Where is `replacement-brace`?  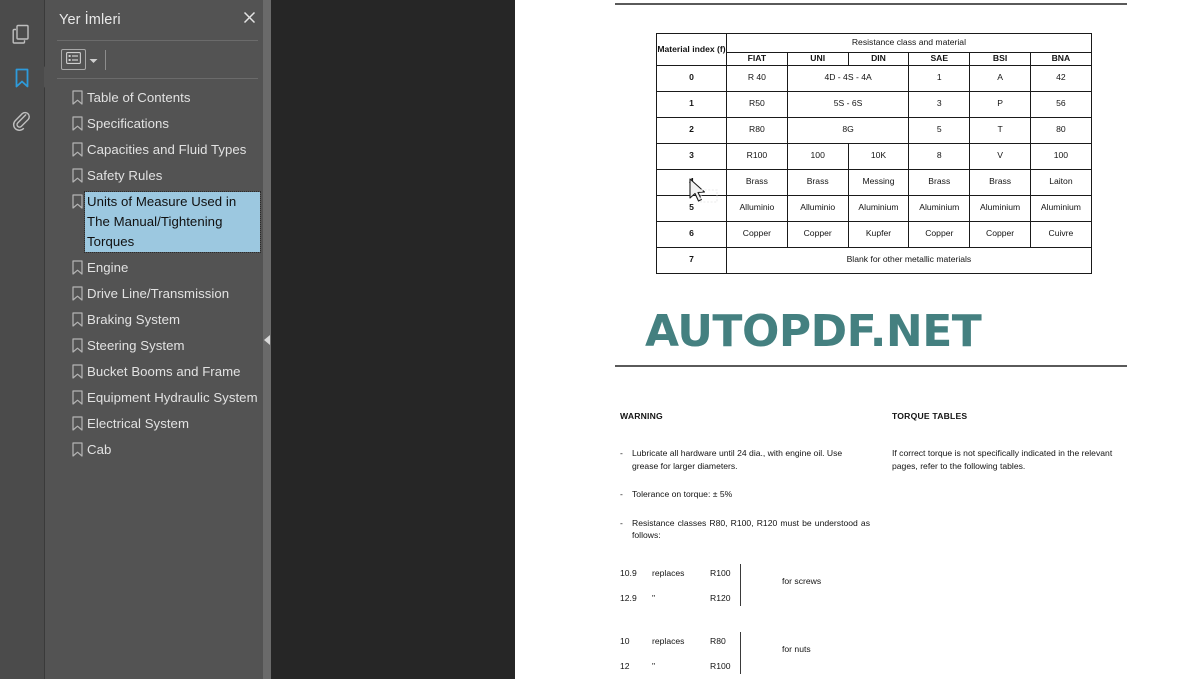 replacement-brace is located at coordinates (740, 585).